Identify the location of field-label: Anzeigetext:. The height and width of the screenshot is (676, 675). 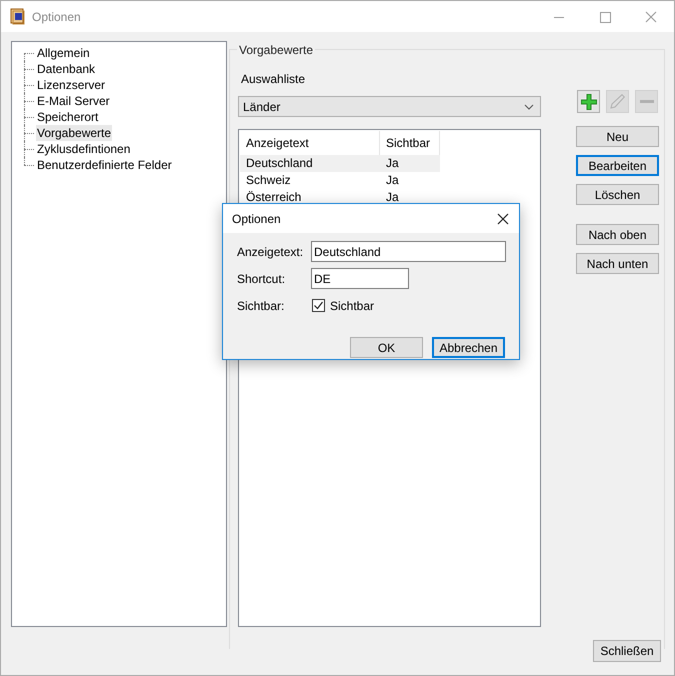
(270, 252).